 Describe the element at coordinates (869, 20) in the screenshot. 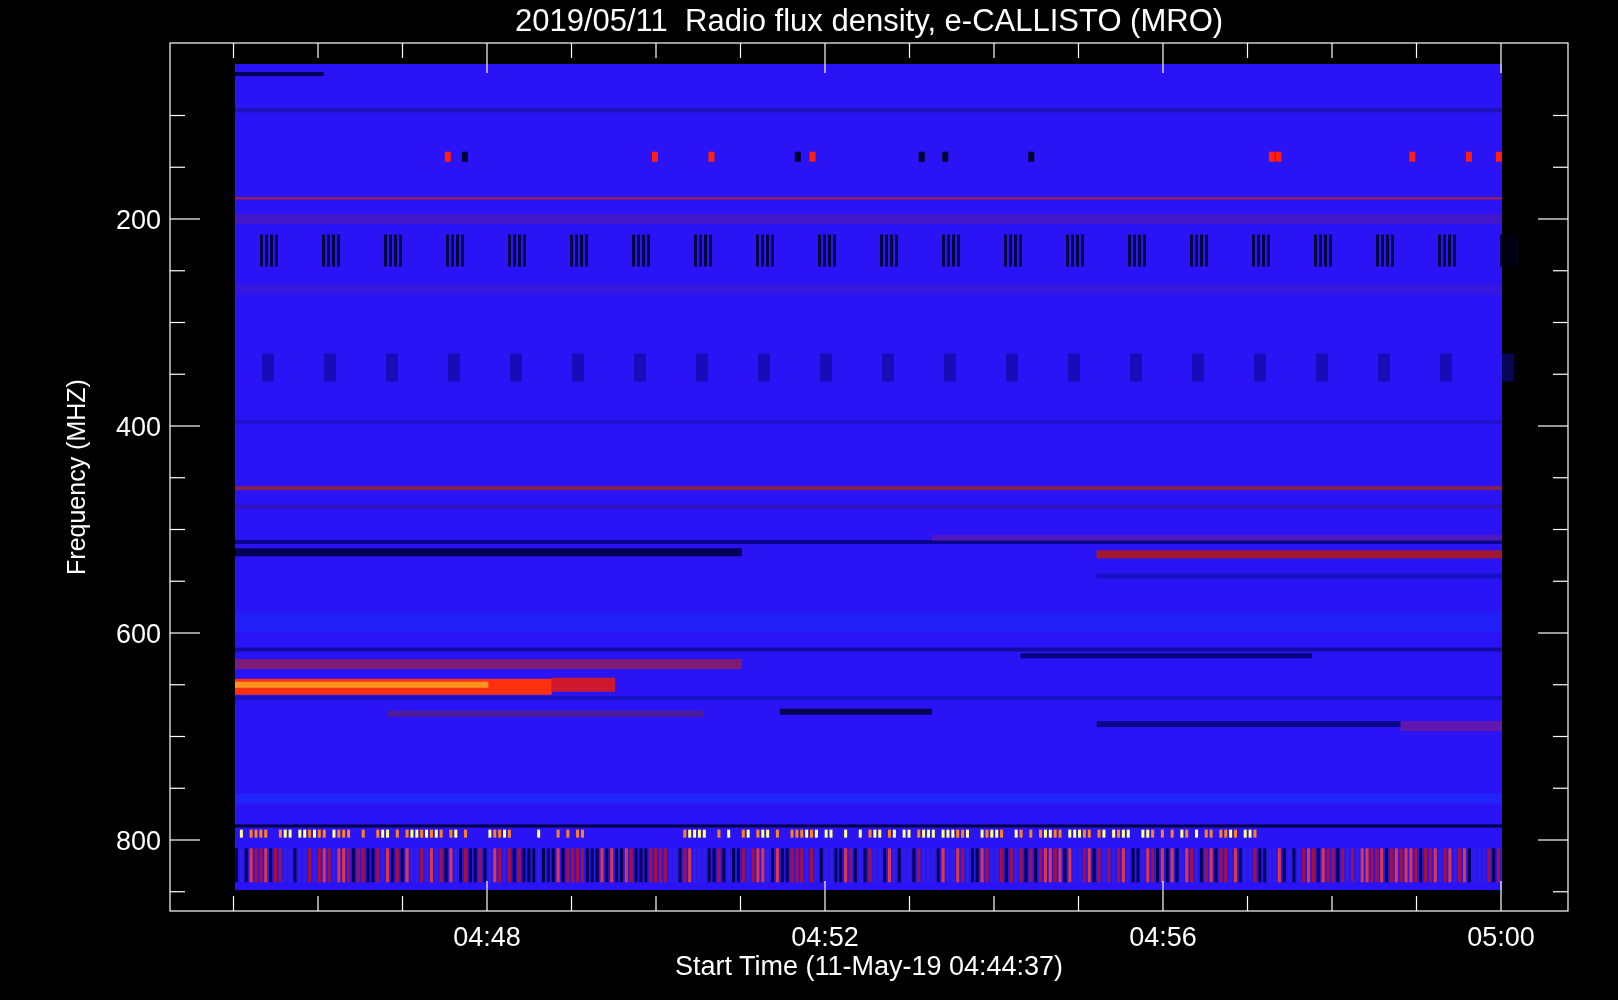

I see `chart-title: 2019/05/11 Radio flux density, e-CALLISTO (MRO)` at that location.